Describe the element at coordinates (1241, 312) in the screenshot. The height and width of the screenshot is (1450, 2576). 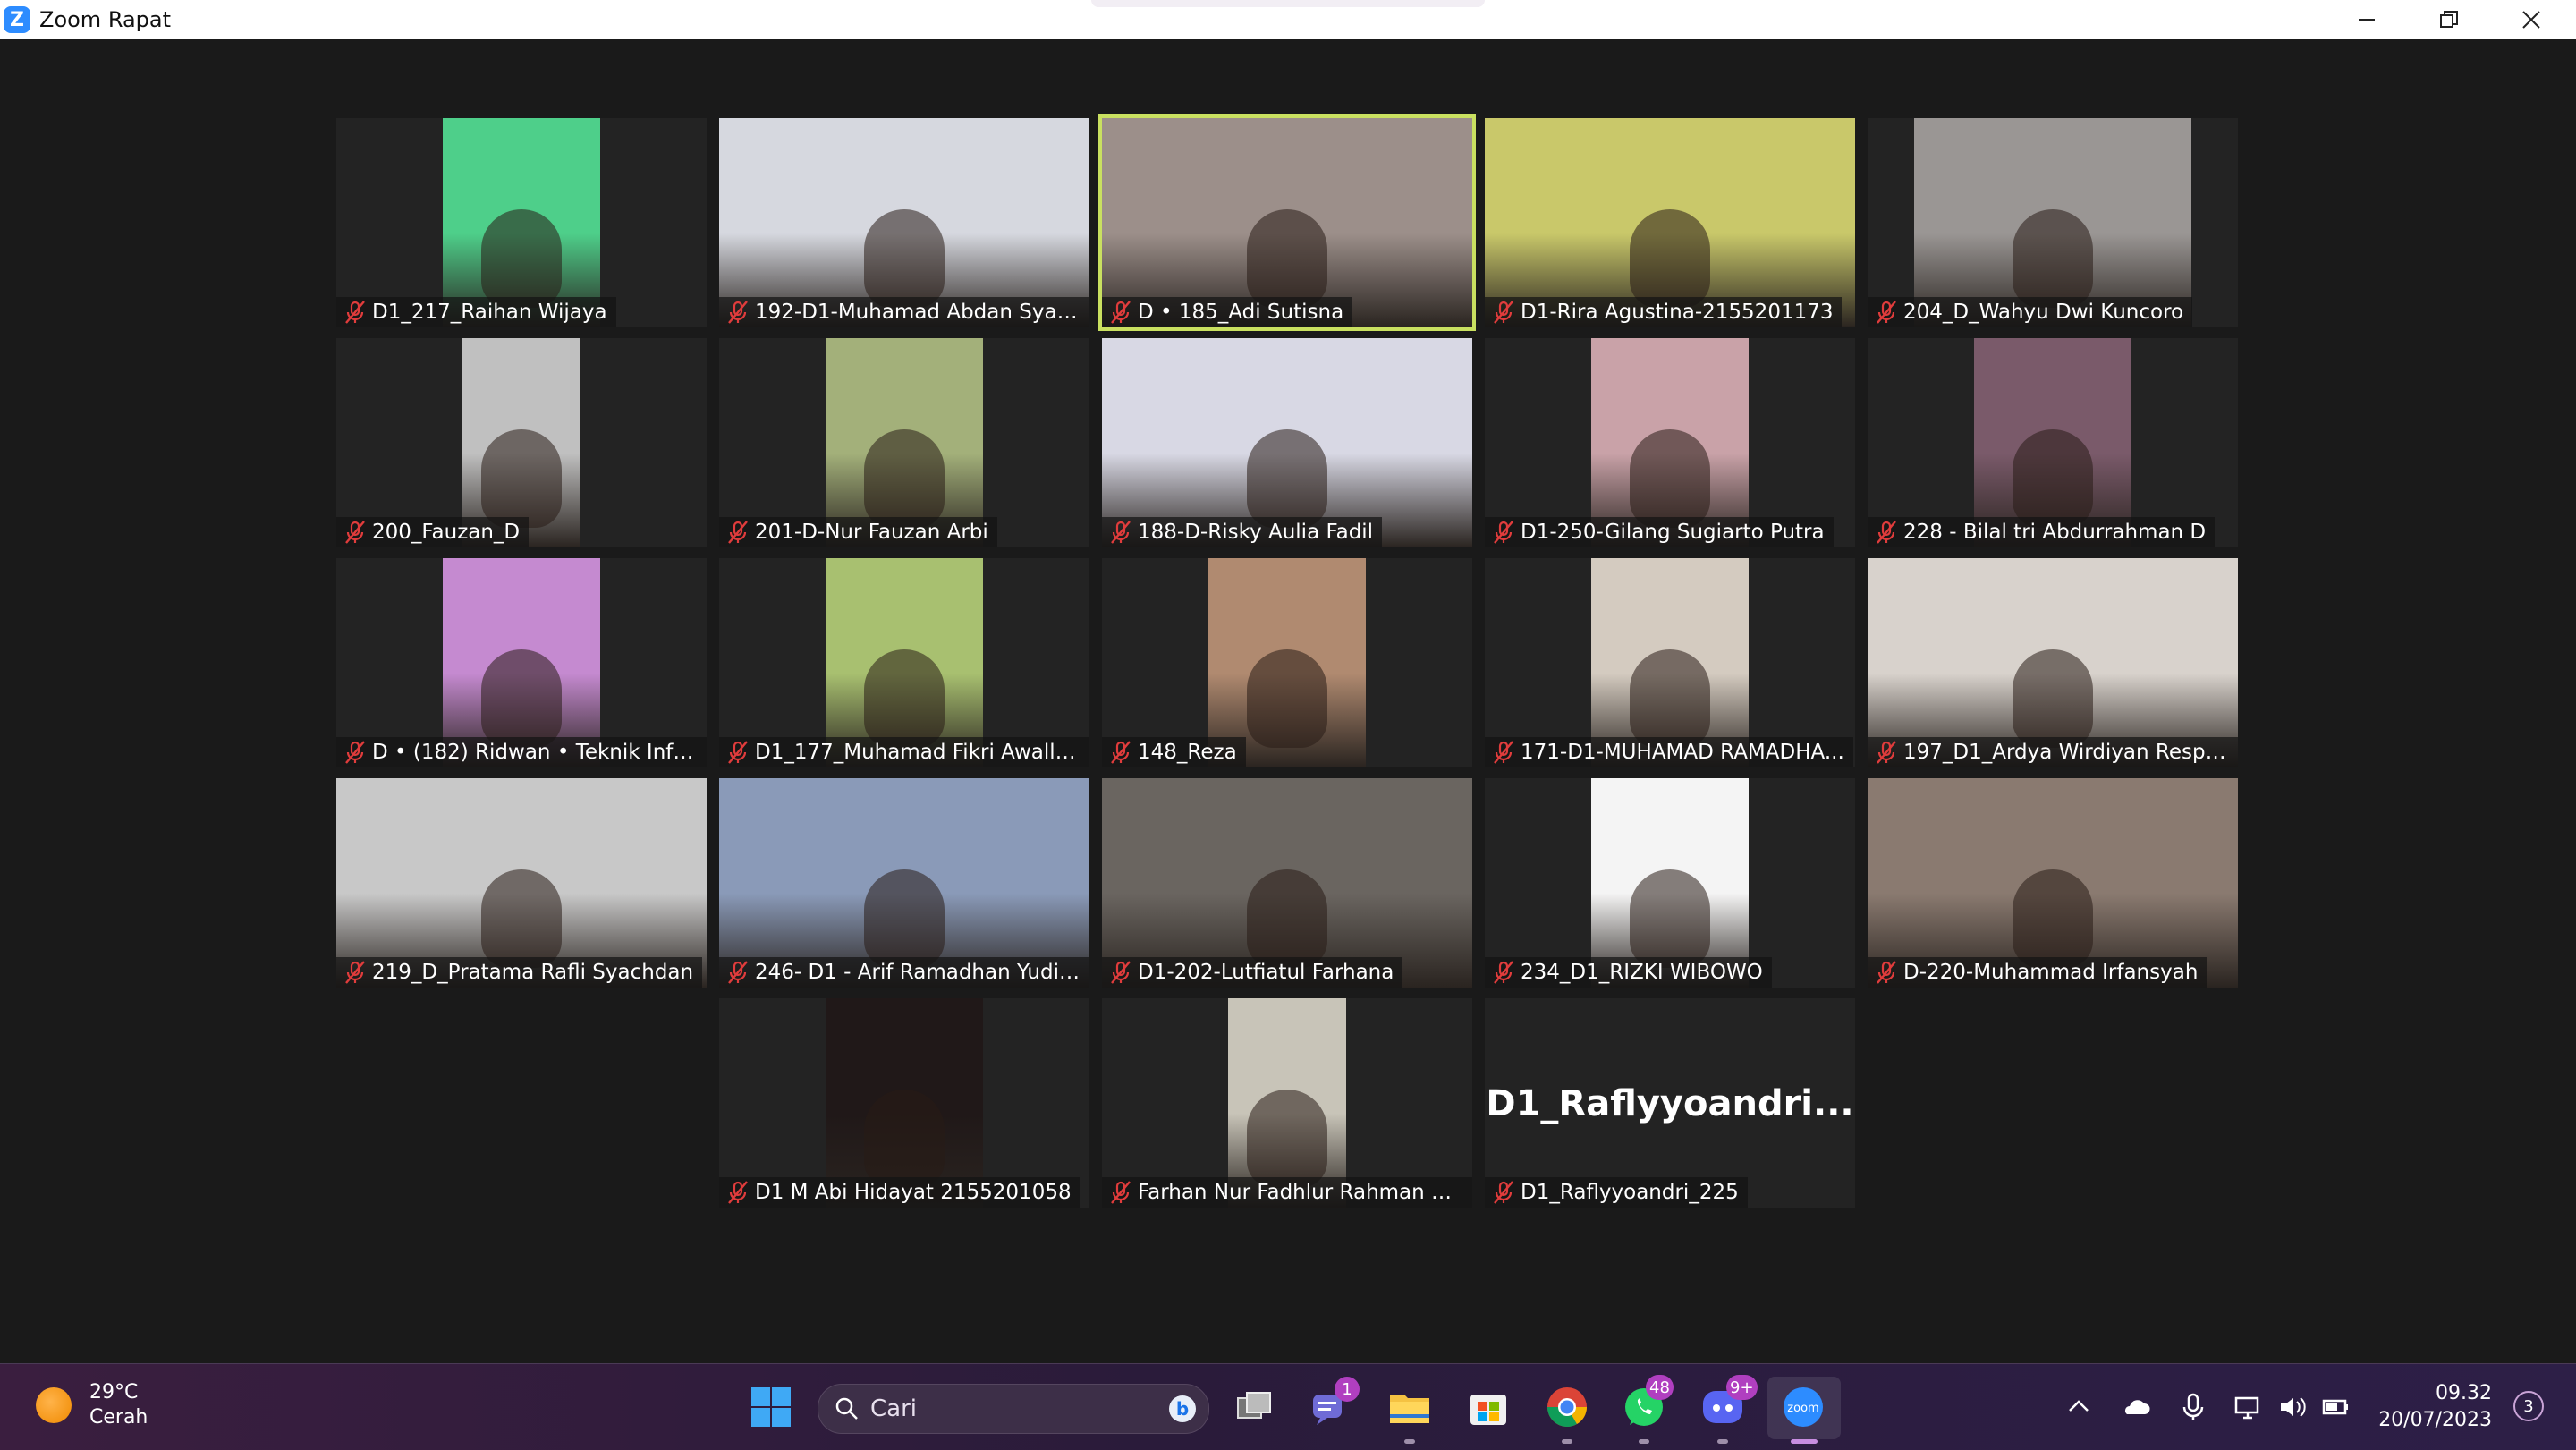
I see `participant-name: D • 185_Adi Sutisna` at that location.